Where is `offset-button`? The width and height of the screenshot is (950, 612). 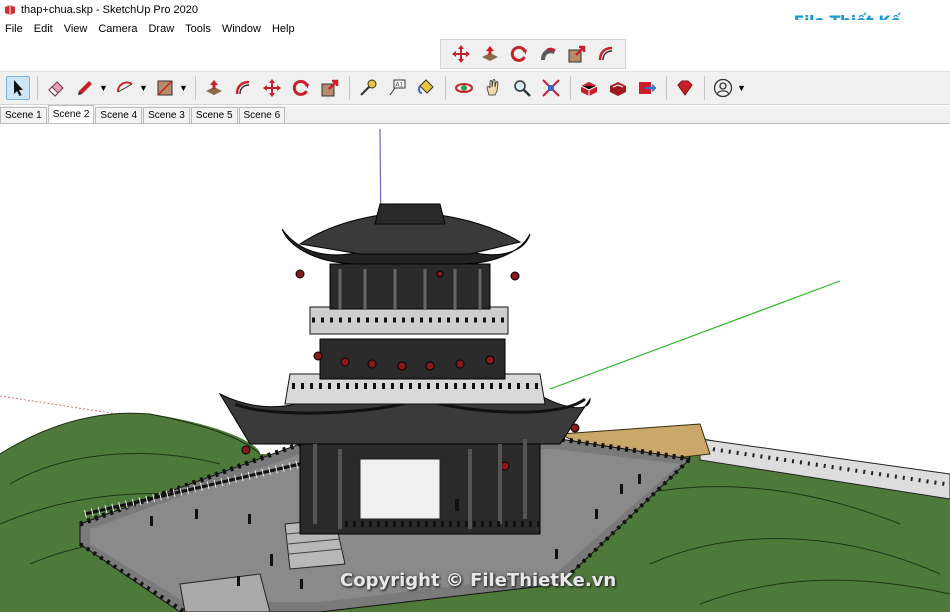 offset-button is located at coordinates (606, 54).